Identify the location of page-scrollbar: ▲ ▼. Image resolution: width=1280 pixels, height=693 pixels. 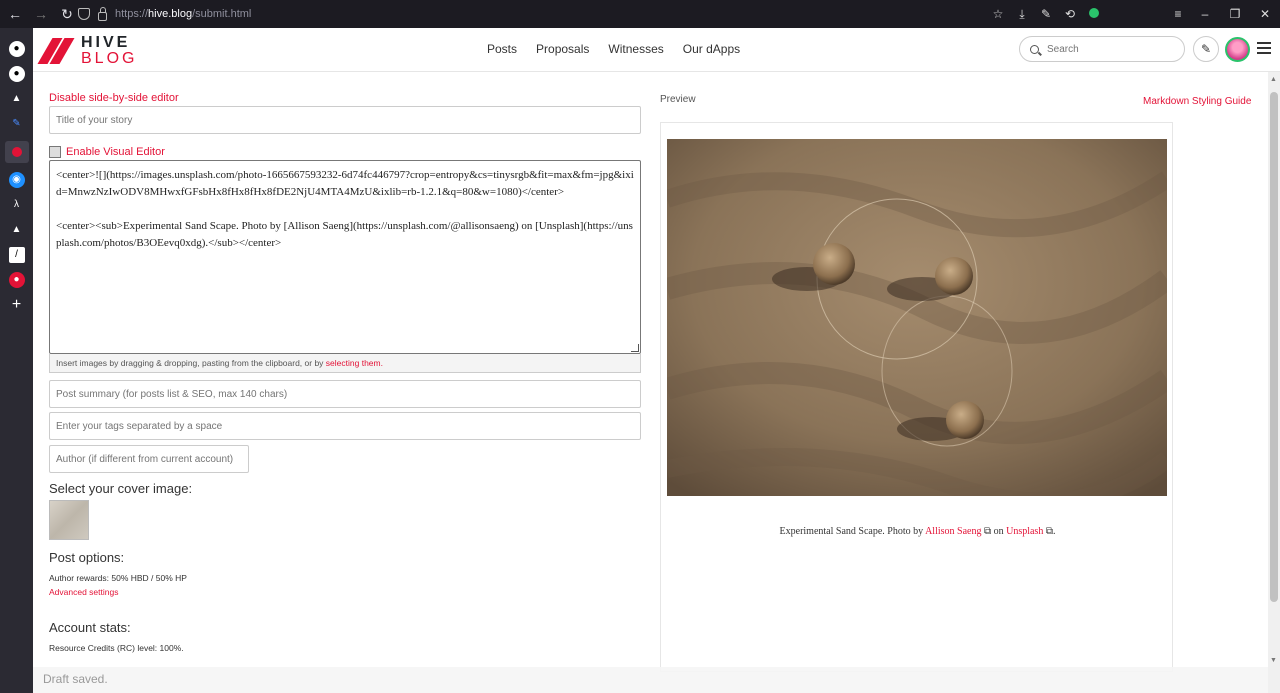
(1274, 382).